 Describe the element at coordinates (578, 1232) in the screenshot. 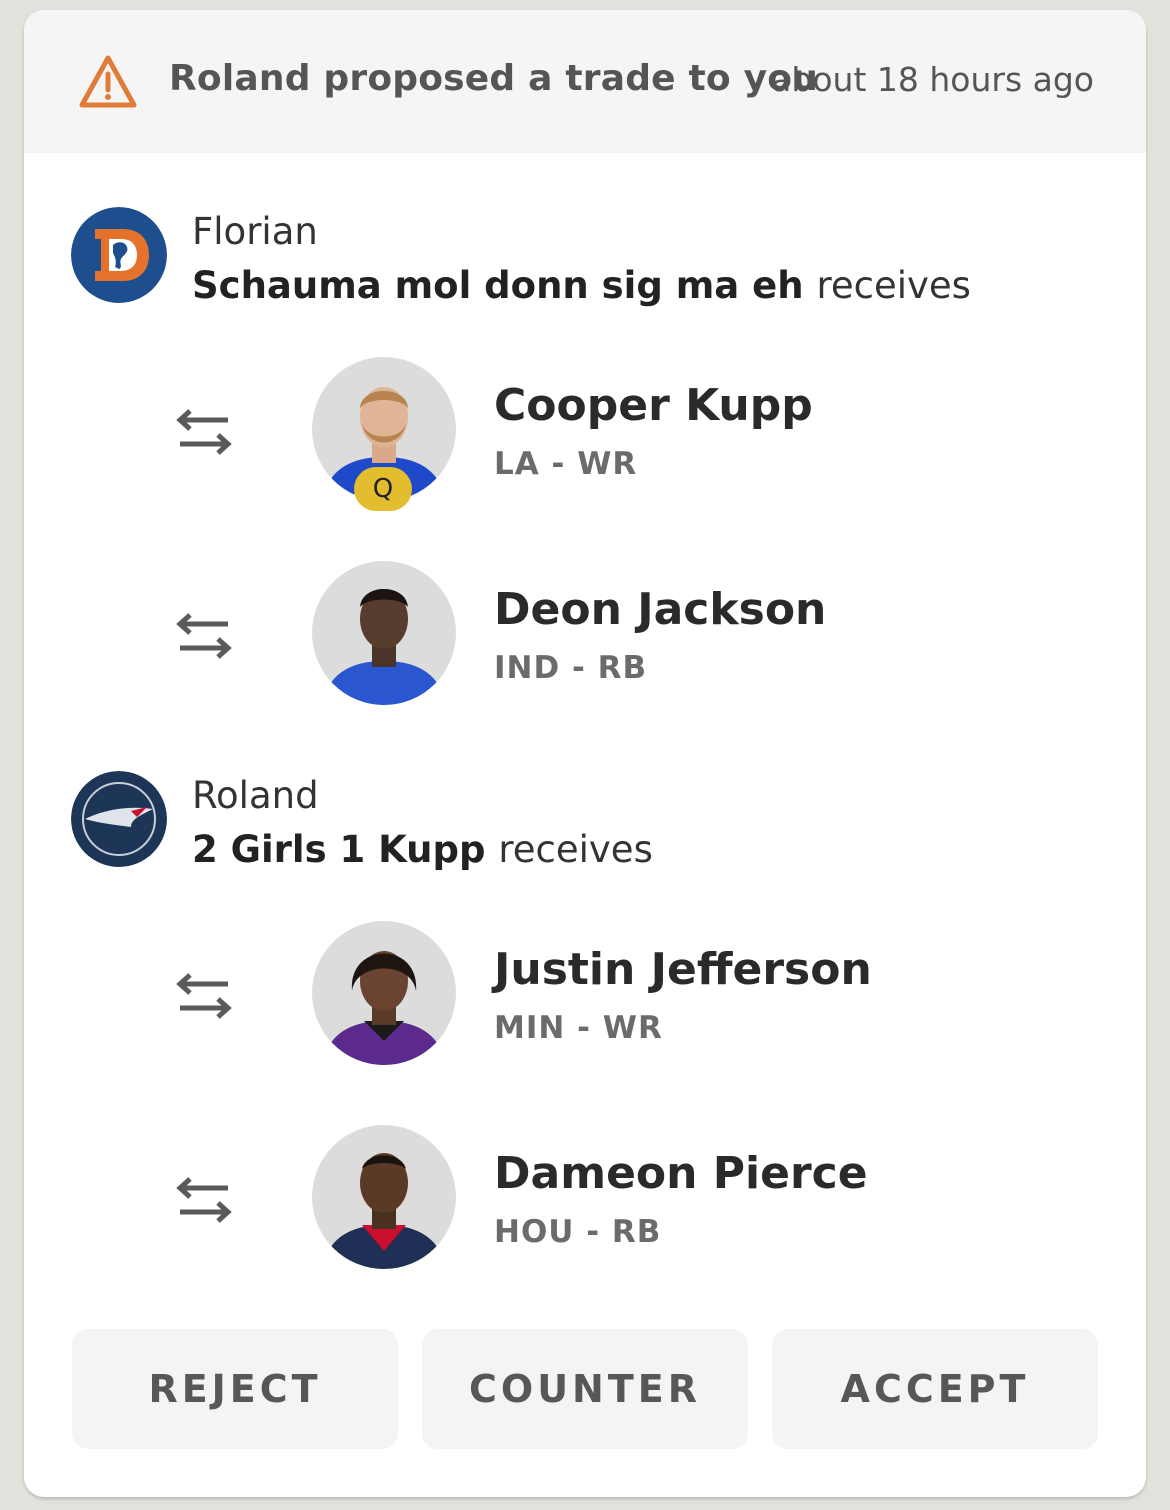

I see `player-team-position: HOU - RB` at that location.